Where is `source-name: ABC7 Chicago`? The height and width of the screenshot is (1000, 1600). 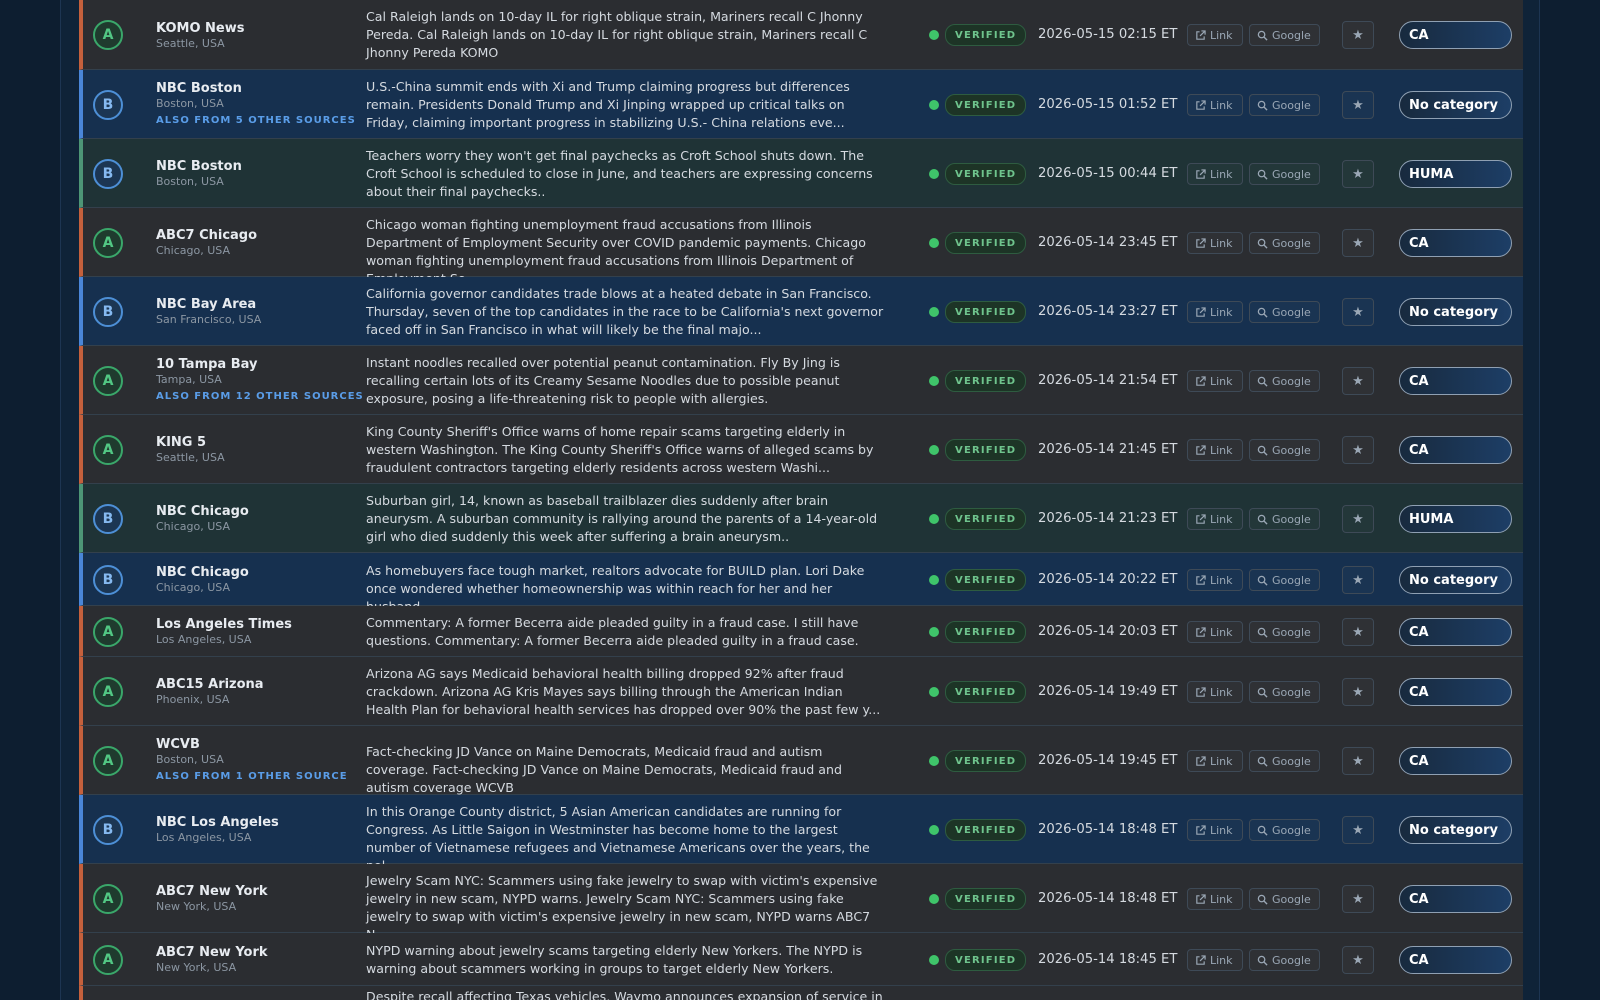
source-name: ABC7 Chicago is located at coordinates (256, 236).